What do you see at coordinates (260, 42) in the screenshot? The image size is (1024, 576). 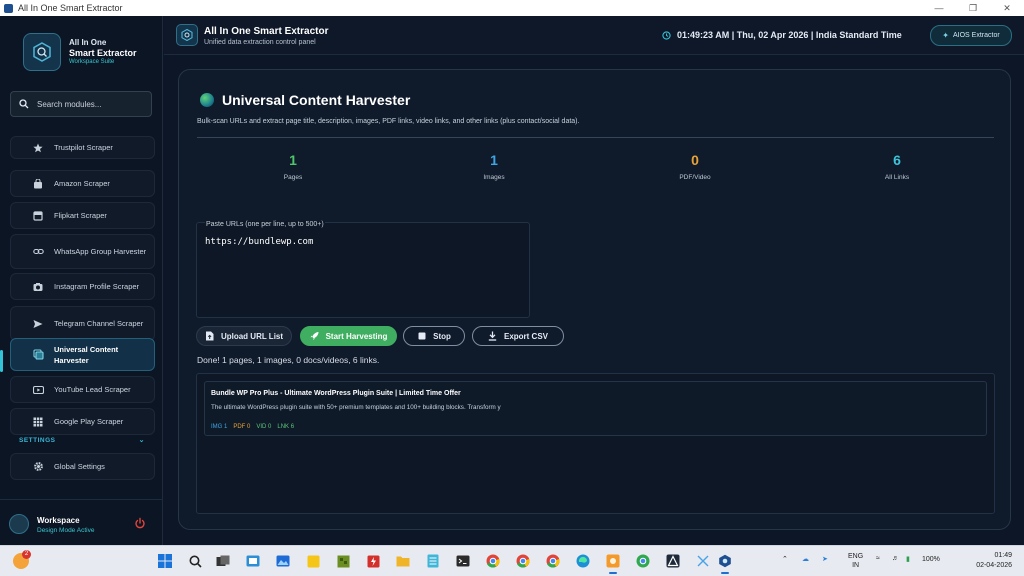 I see `header-subtitle: Unified data extraction control panel` at bounding box center [260, 42].